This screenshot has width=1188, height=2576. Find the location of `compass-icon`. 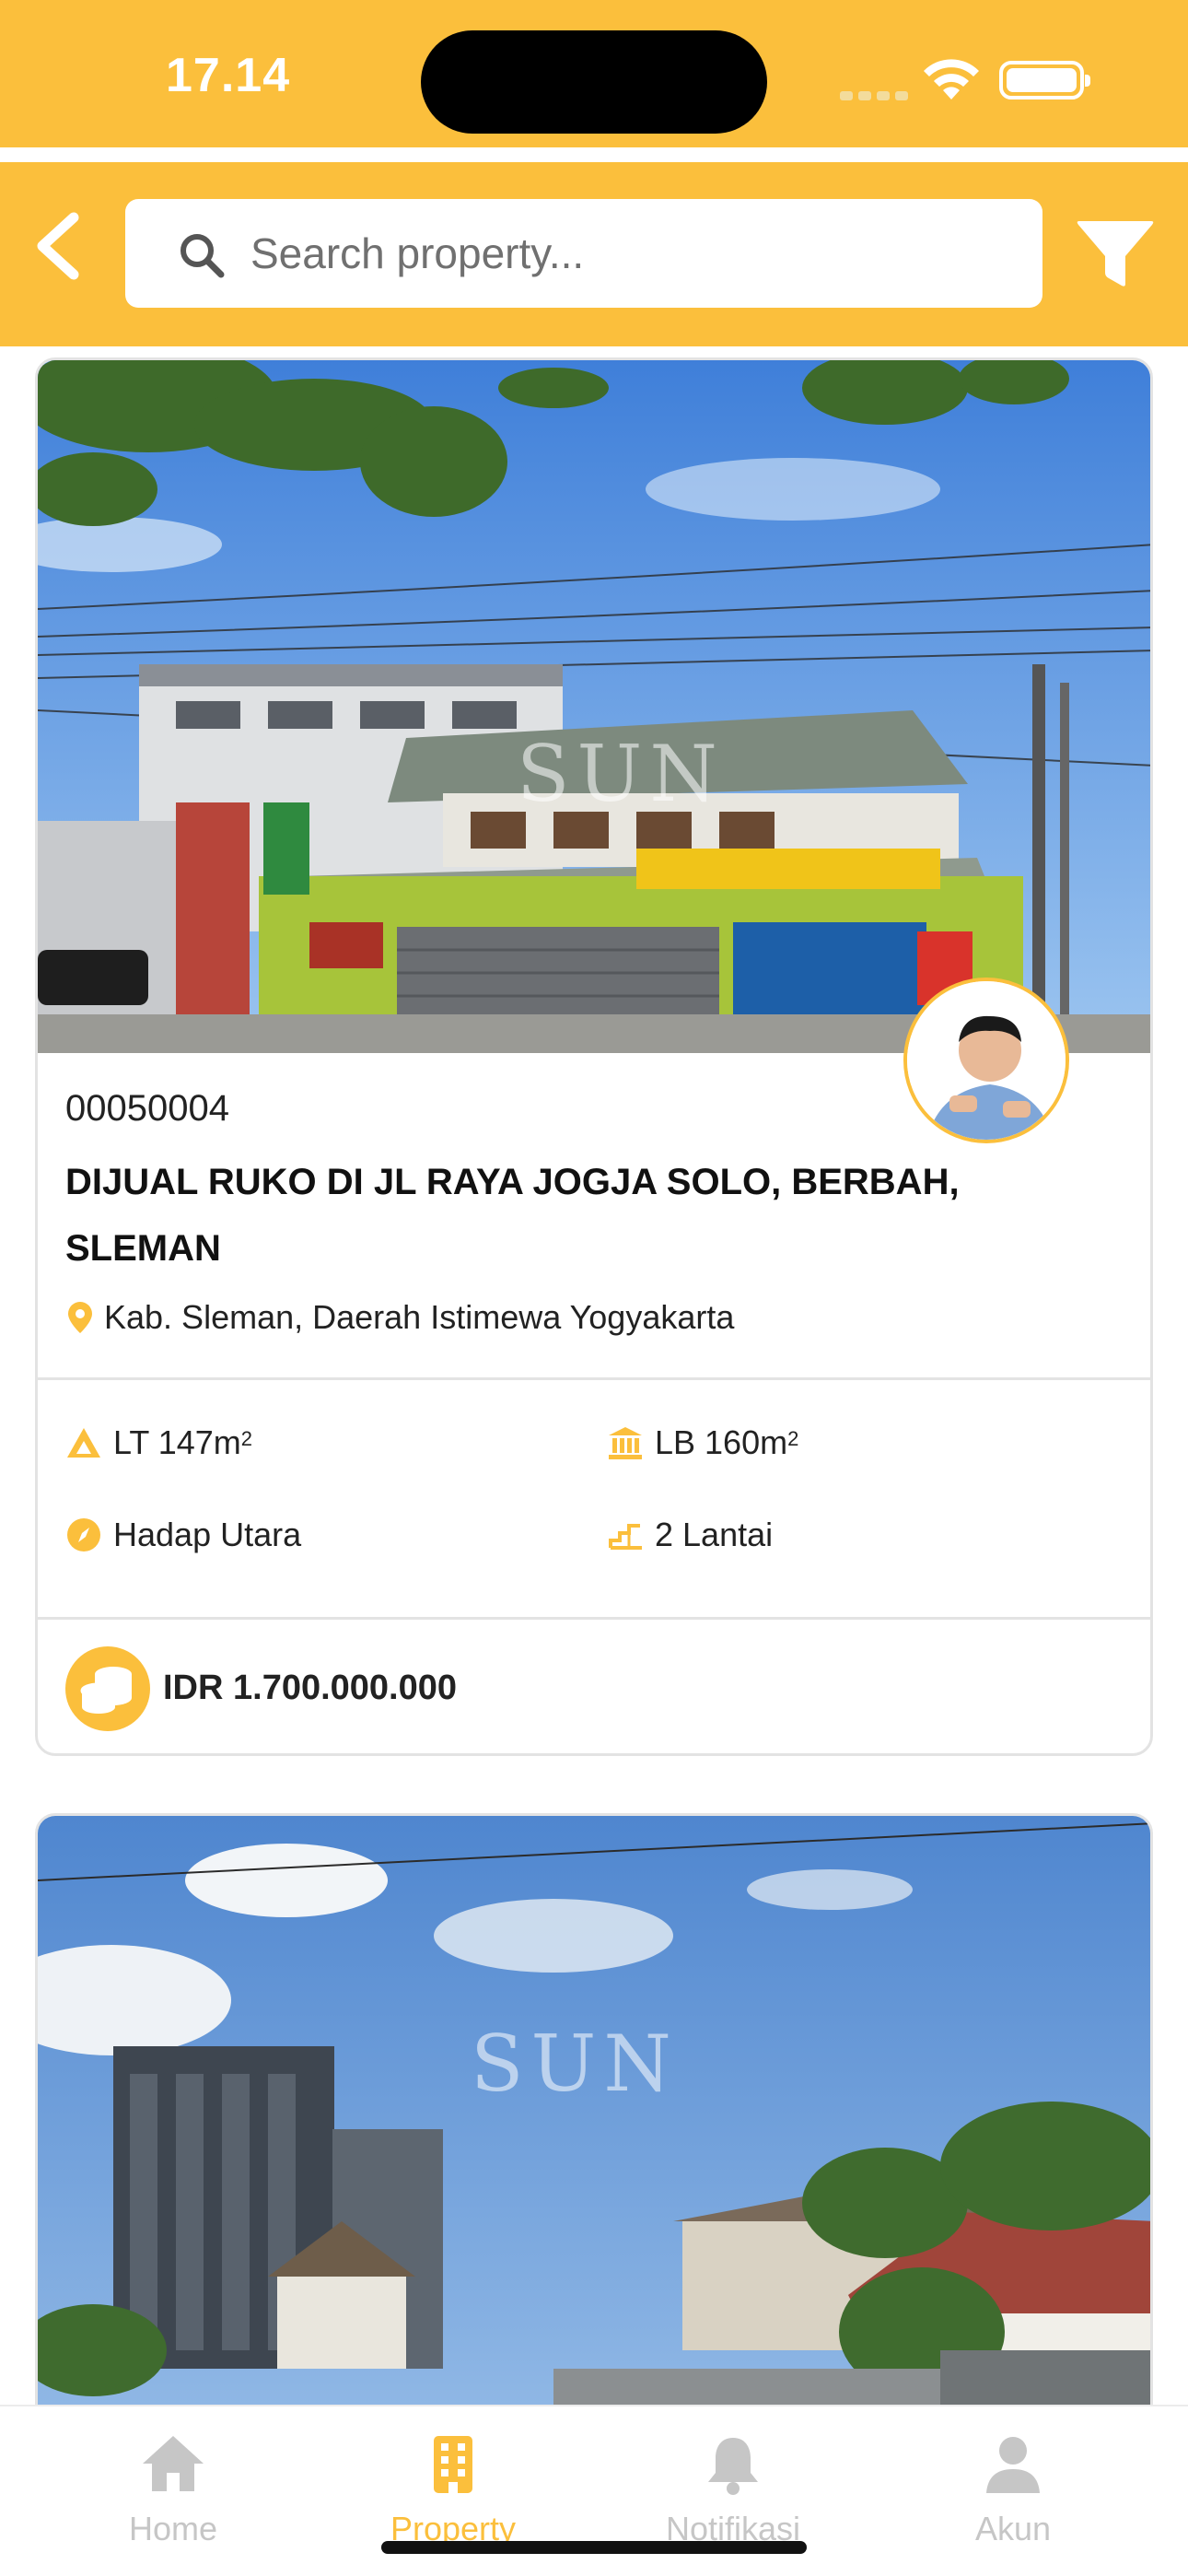

compass-icon is located at coordinates (83, 1534).